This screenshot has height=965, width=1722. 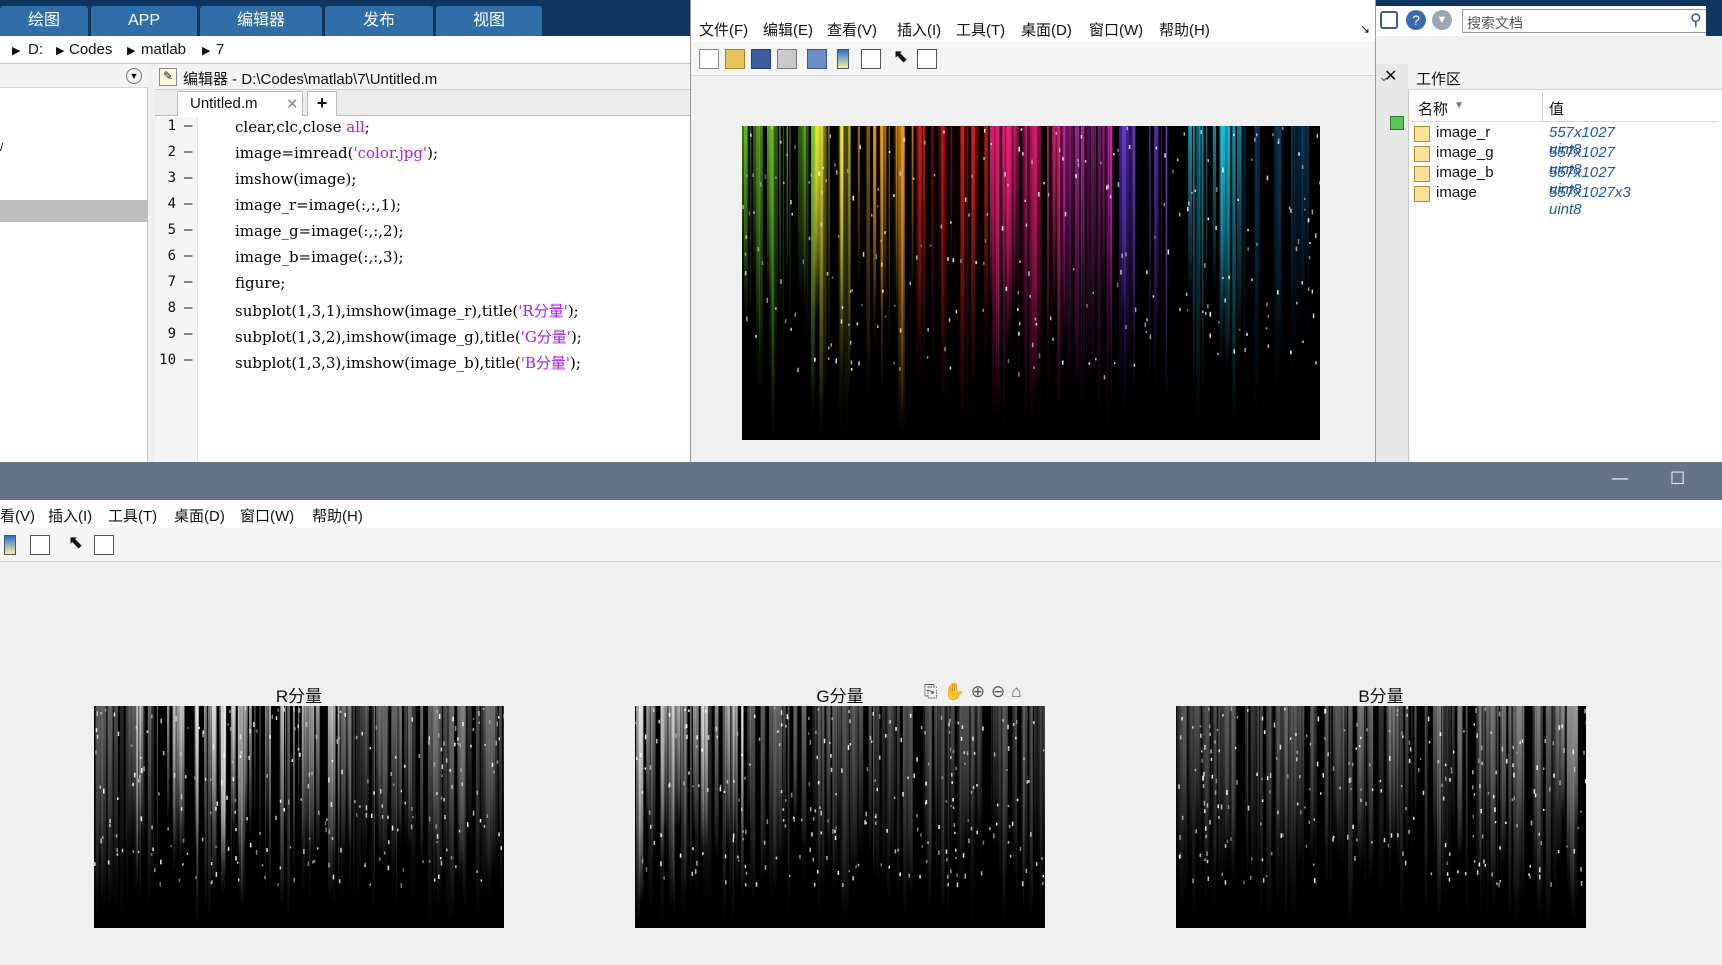 I want to click on minimize-button: —, so click(x=1620, y=479).